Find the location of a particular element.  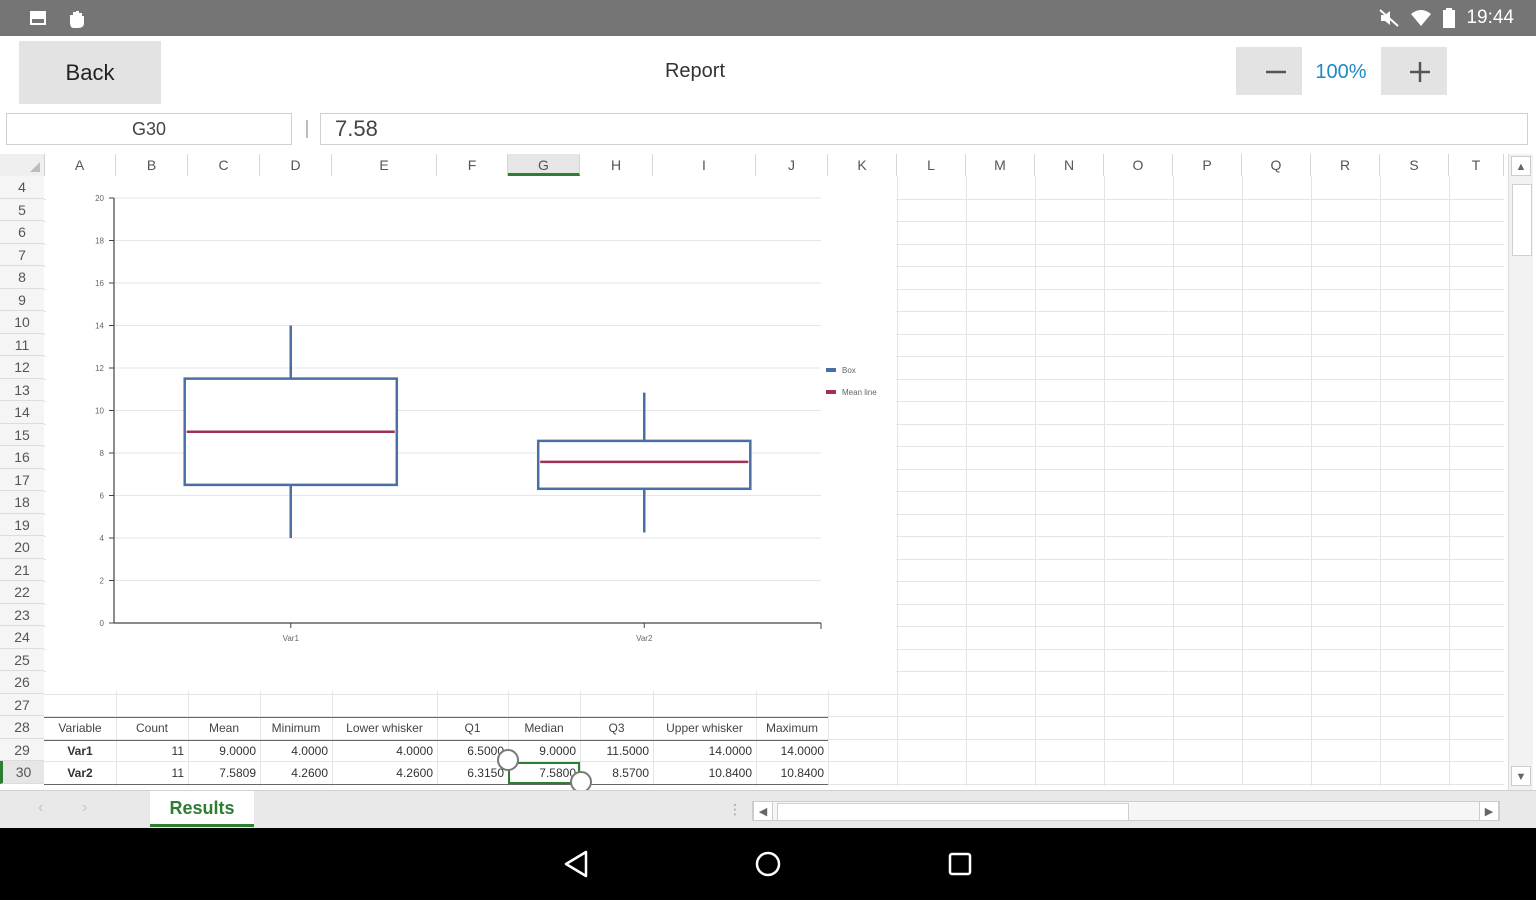

row-header-5: 5 is located at coordinates (22, 209).